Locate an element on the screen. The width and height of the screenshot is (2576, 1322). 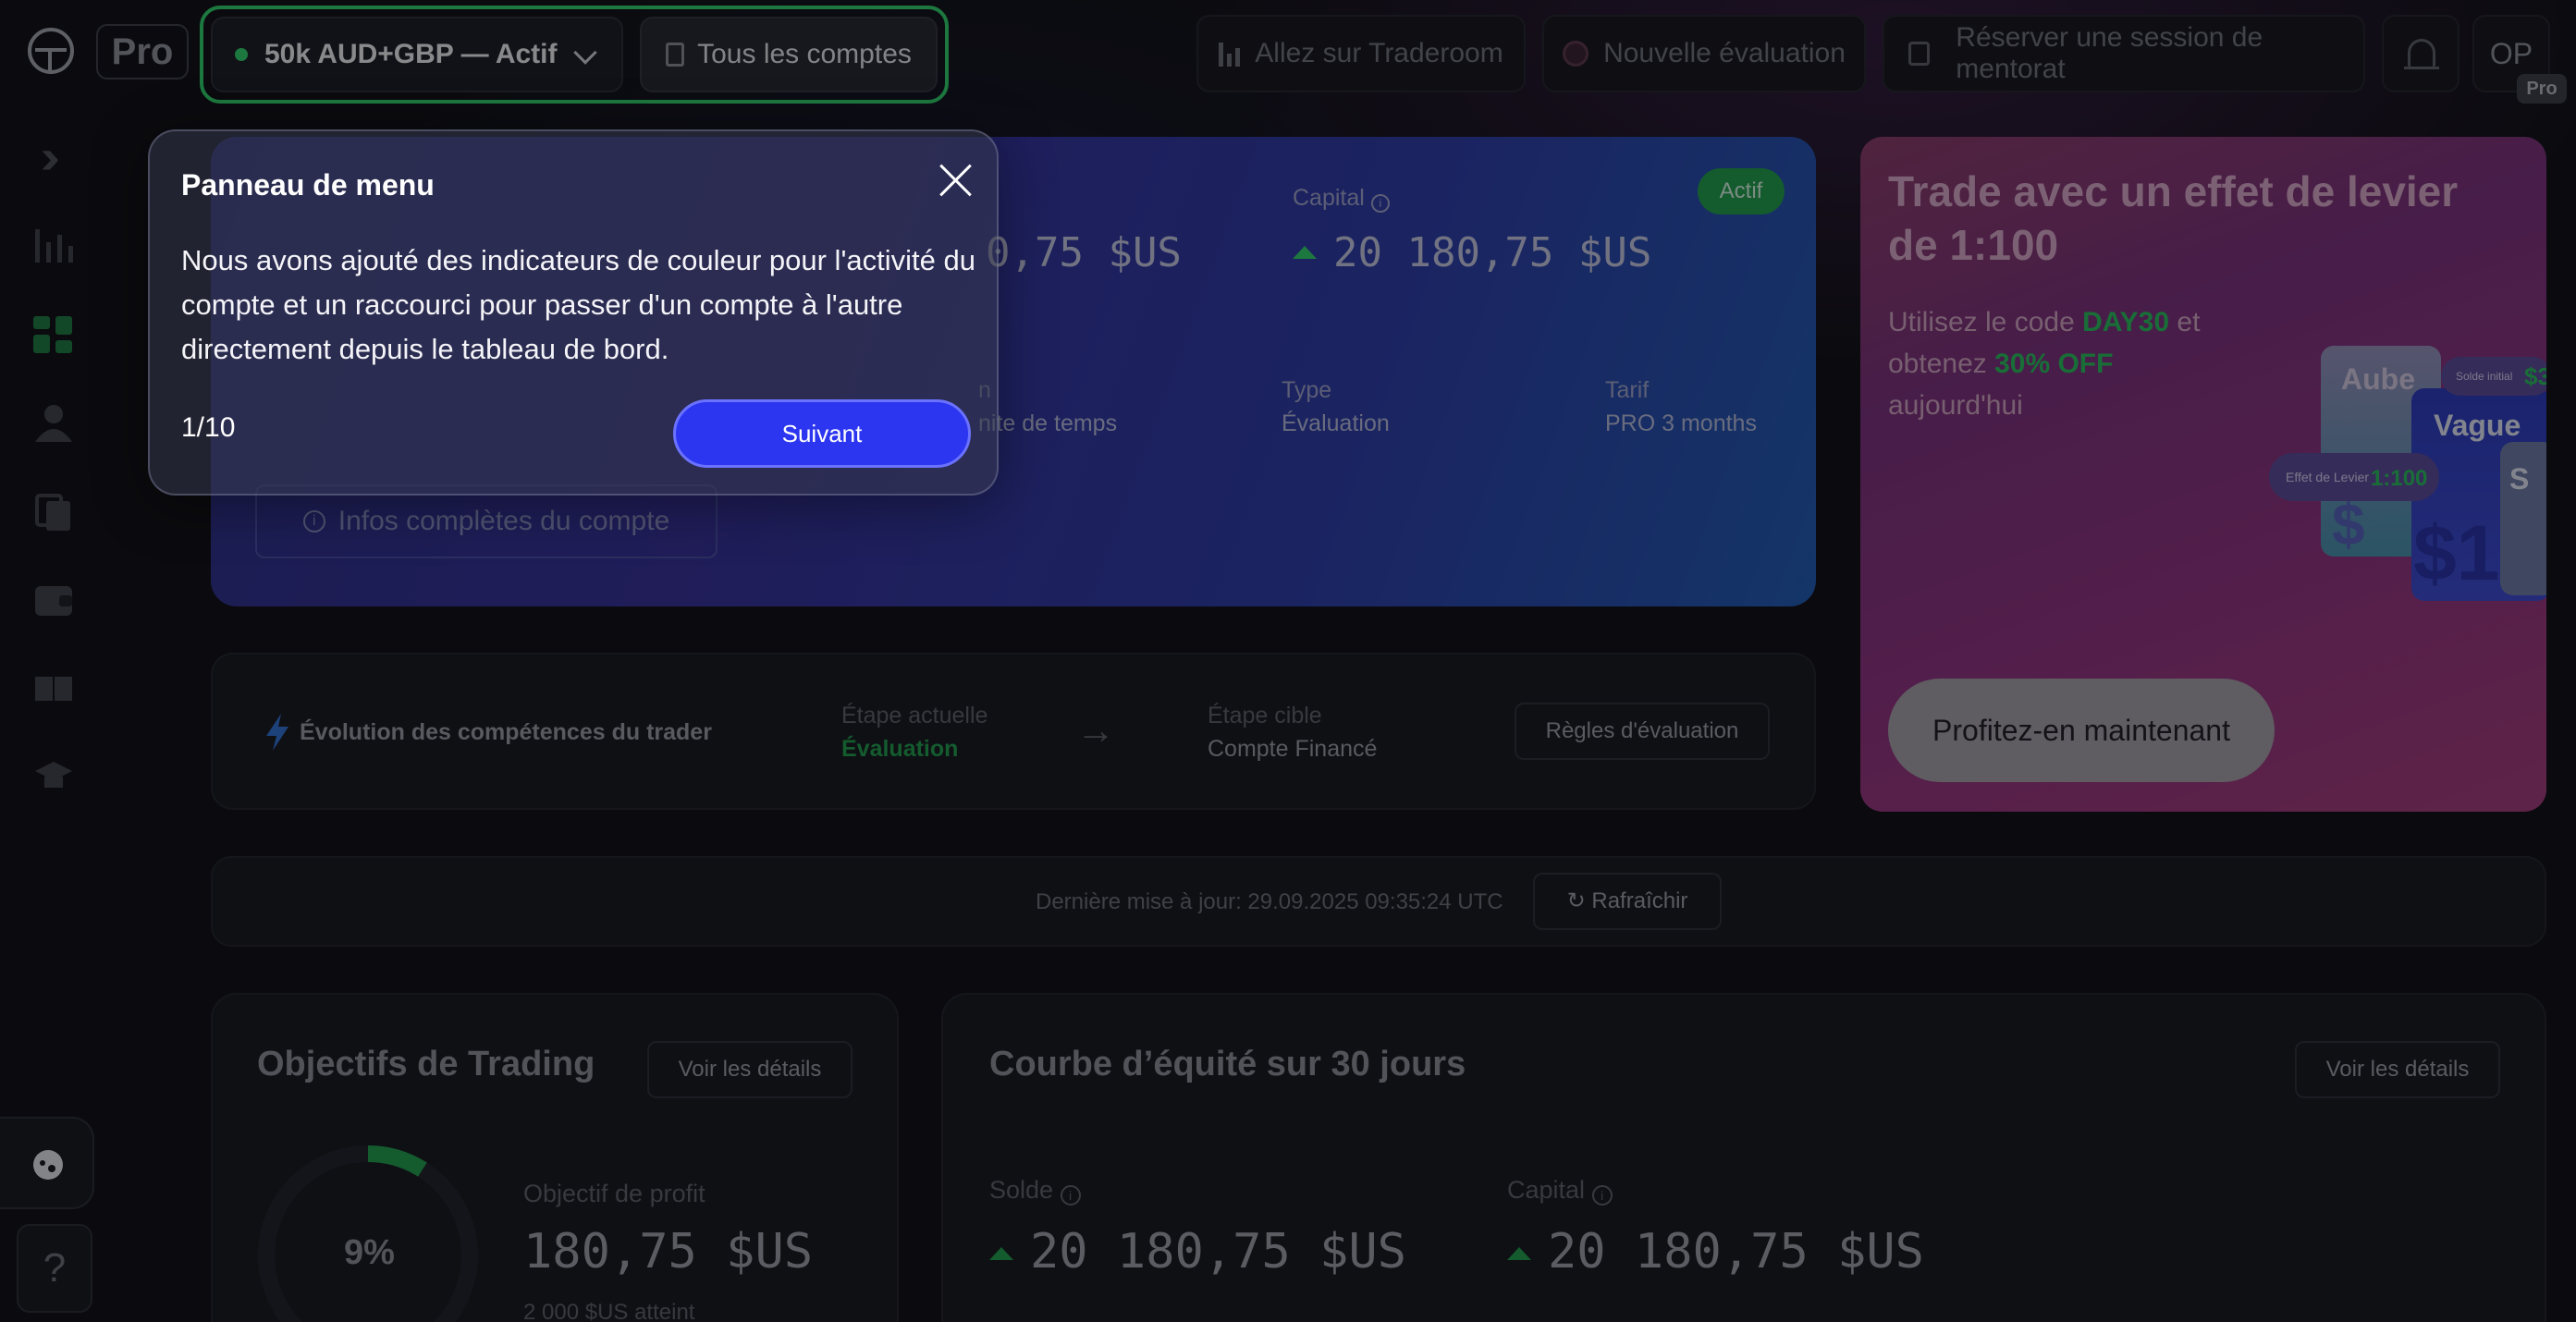
objective-progress-ring is located at coordinates (368, 1233).